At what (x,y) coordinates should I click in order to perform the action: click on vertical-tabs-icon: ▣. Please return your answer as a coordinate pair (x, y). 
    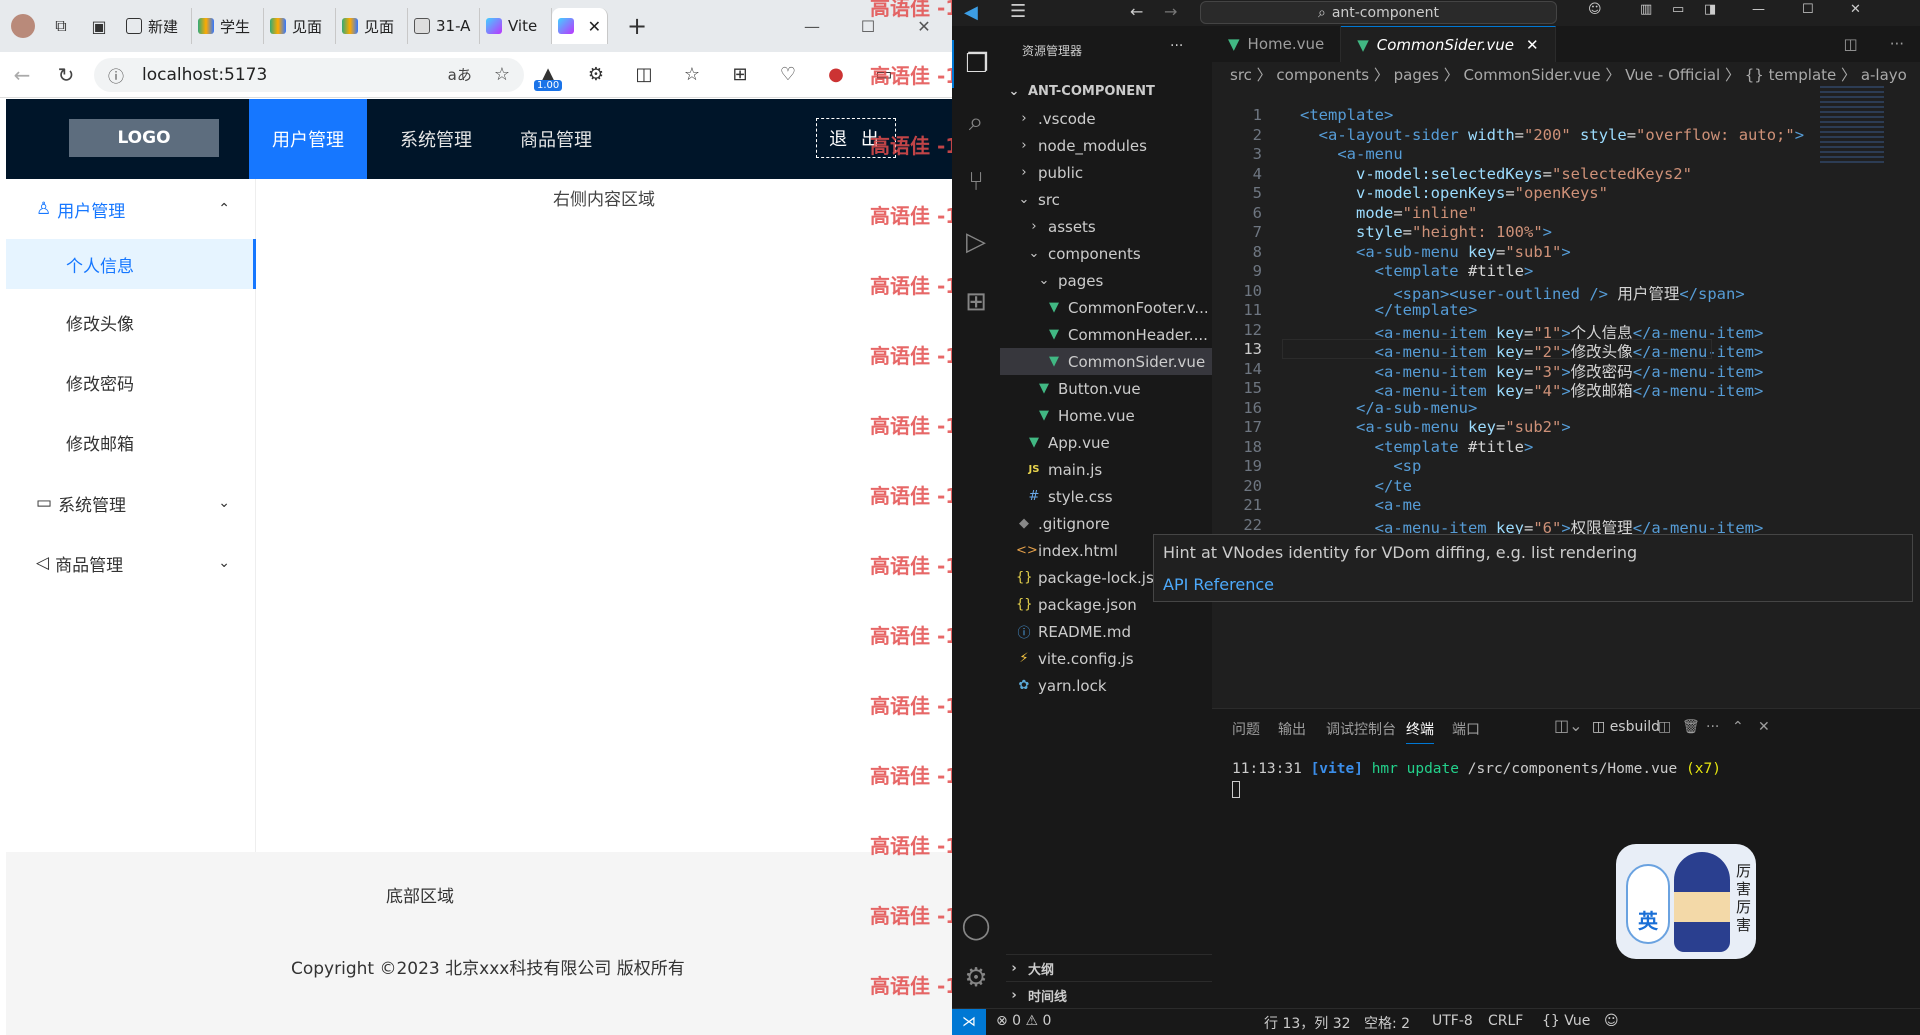
    Looking at the image, I should click on (99, 26).